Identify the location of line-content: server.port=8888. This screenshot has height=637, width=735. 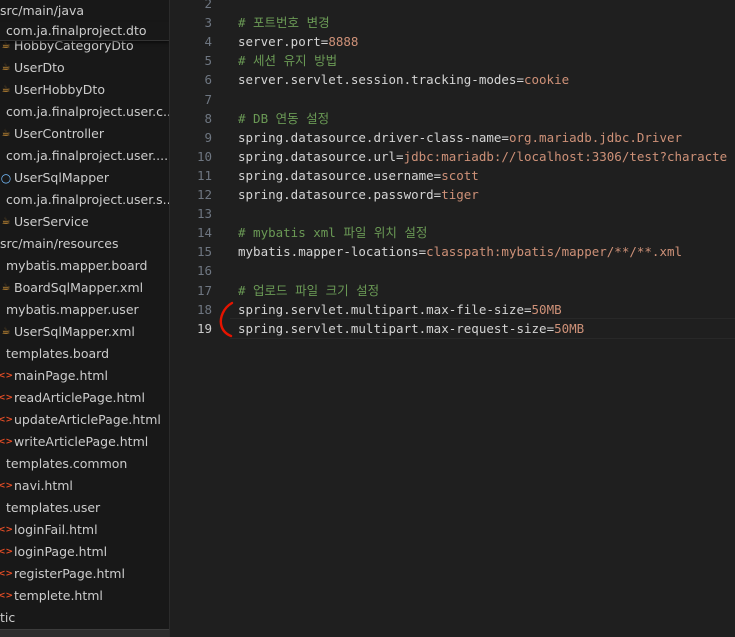
(298, 41).